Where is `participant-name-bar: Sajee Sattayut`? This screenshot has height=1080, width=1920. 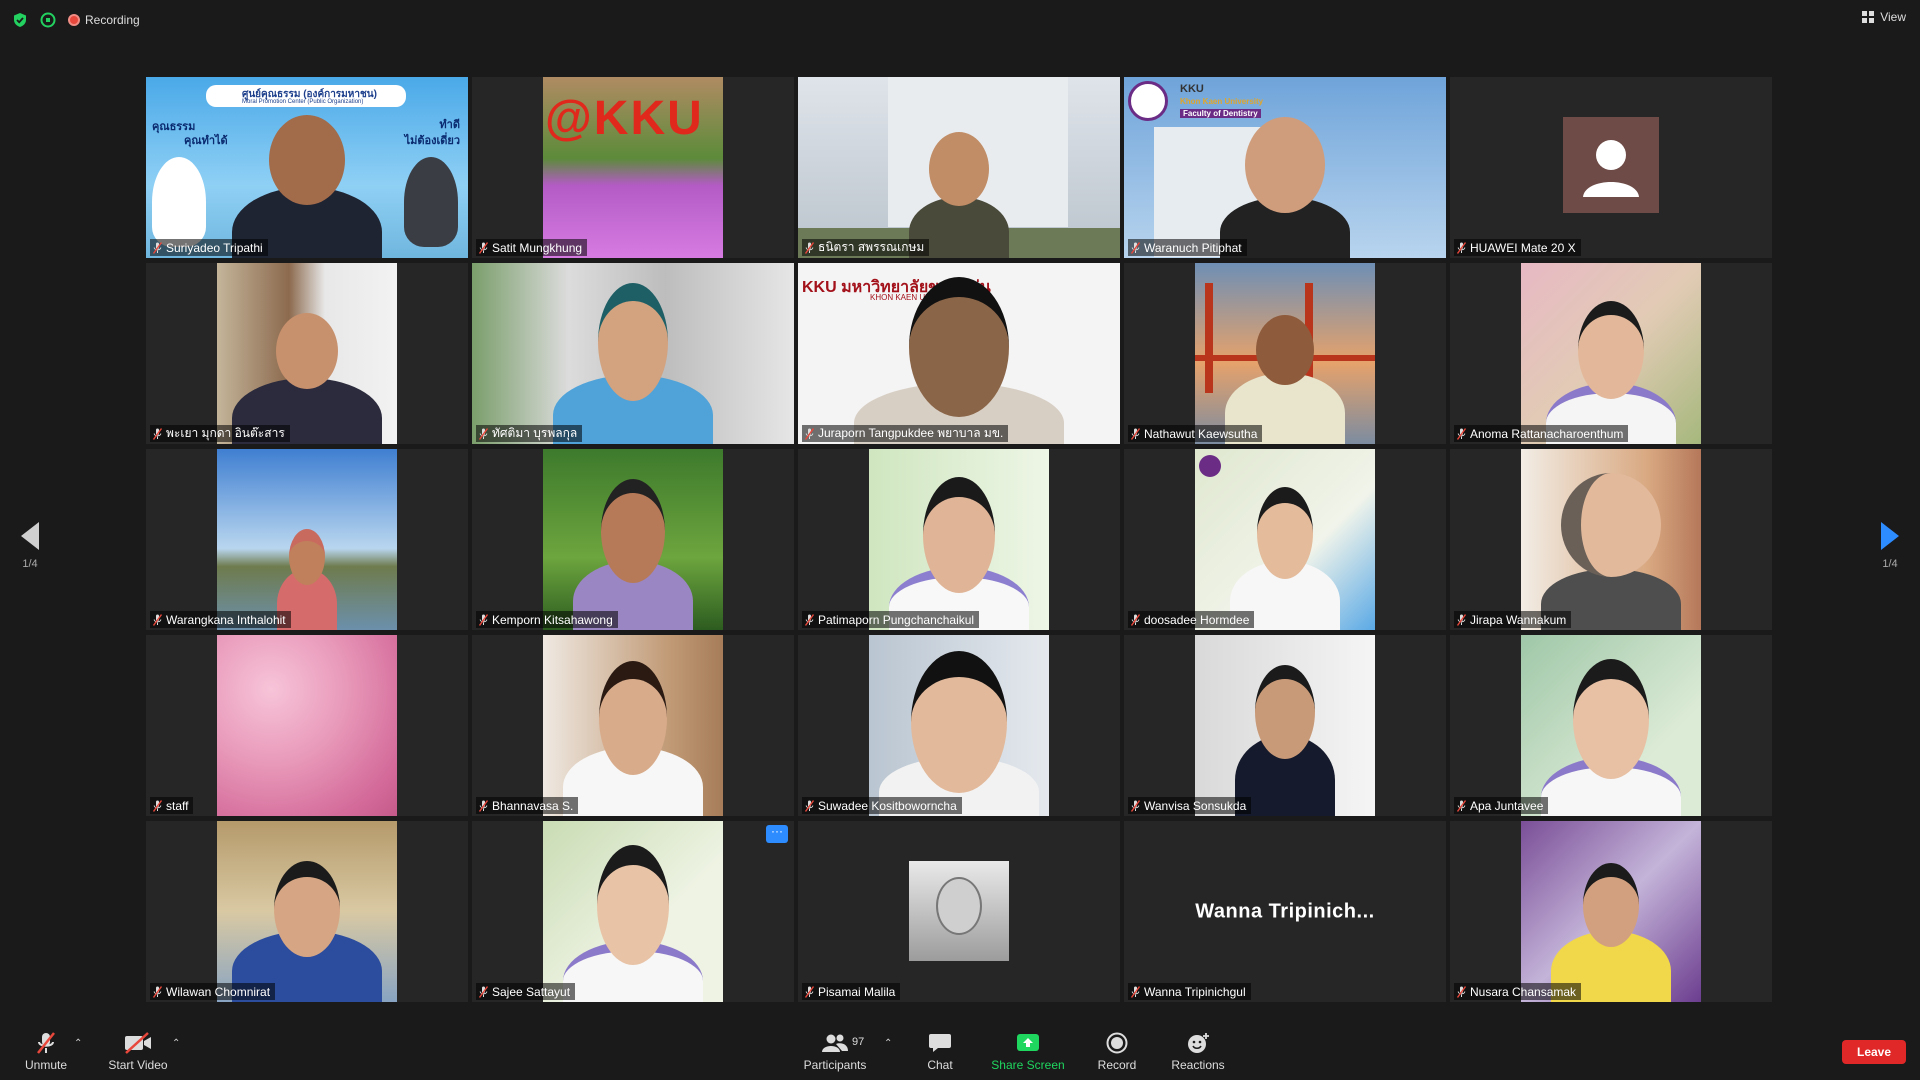 participant-name-bar: Sajee Sattayut is located at coordinates (526, 991).